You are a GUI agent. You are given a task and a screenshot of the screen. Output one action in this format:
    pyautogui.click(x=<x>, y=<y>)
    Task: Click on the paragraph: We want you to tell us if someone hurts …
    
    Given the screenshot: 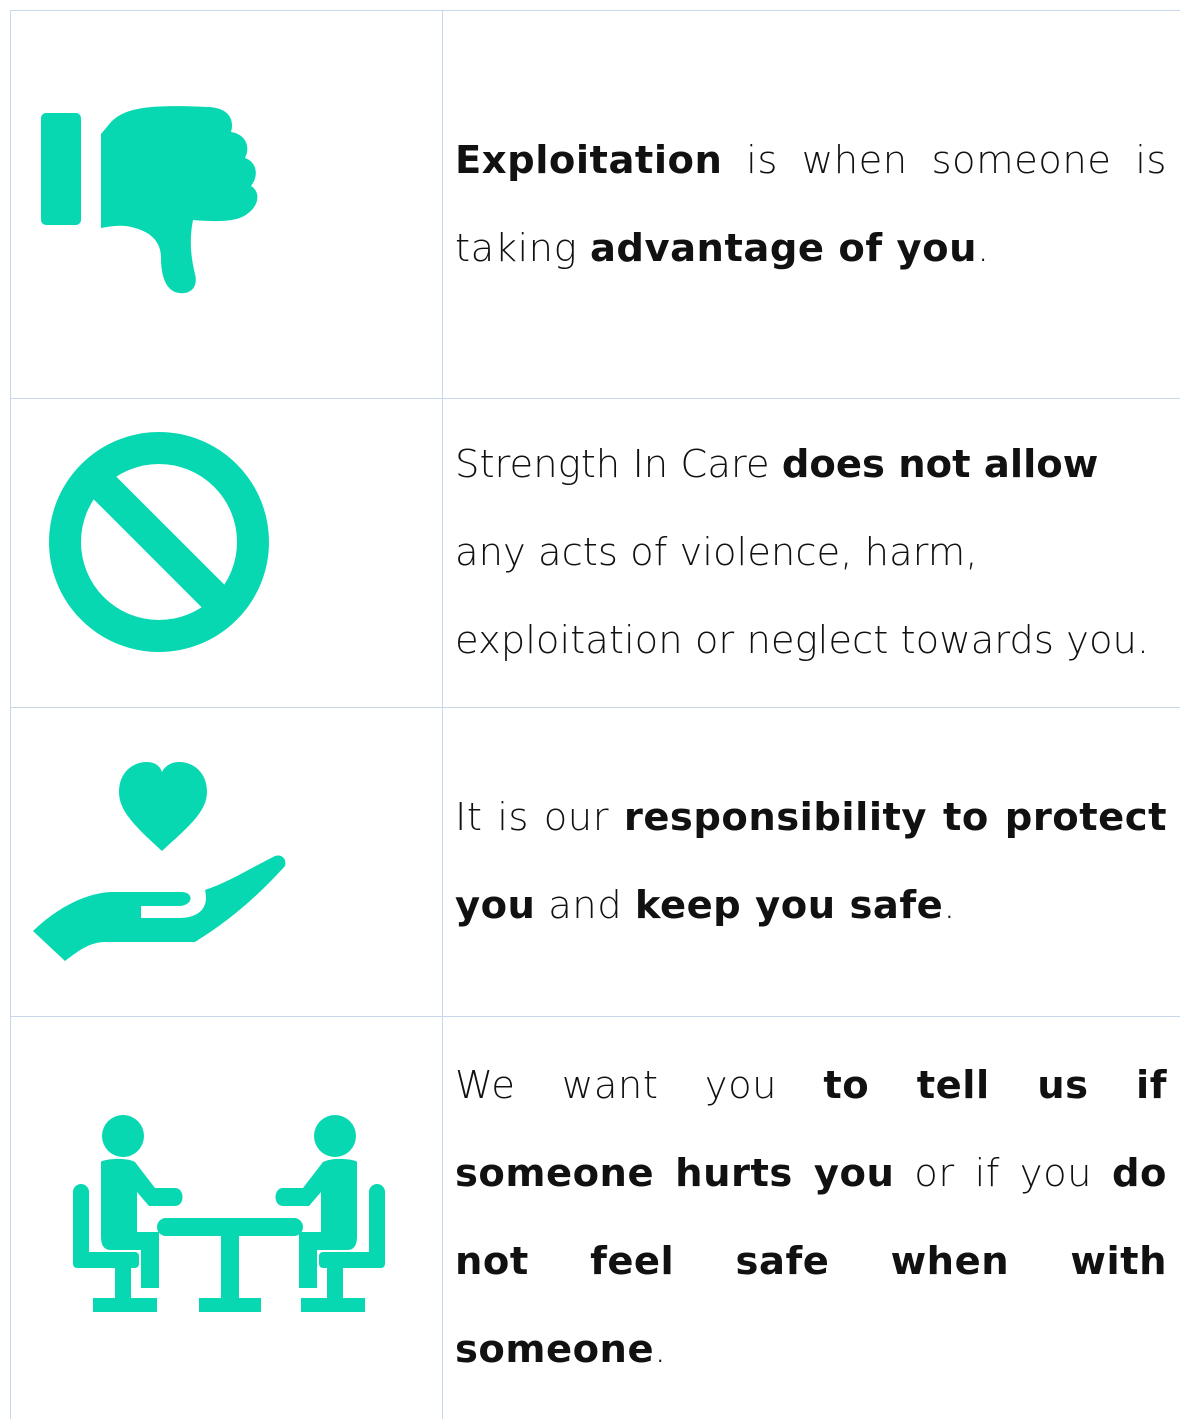 What is the action you would take?
    pyautogui.click(x=811, y=1218)
    